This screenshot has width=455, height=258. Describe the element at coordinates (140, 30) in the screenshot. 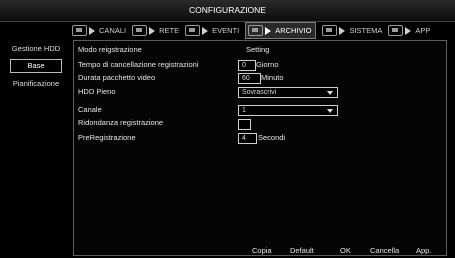

I see `network-icon` at that location.